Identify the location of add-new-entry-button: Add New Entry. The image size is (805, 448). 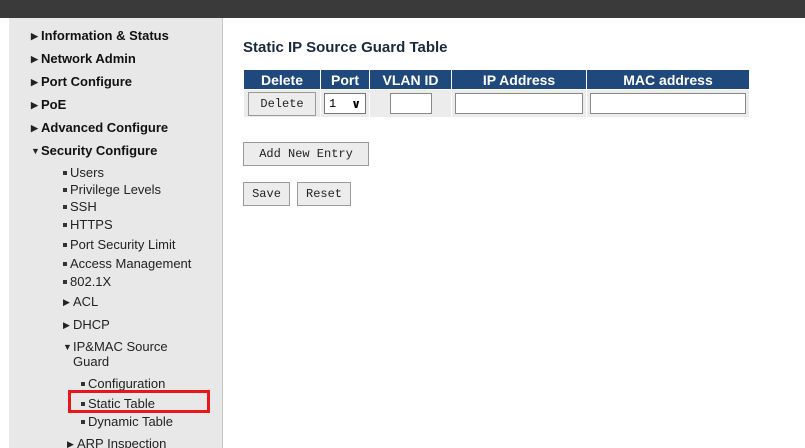
(306, 154).